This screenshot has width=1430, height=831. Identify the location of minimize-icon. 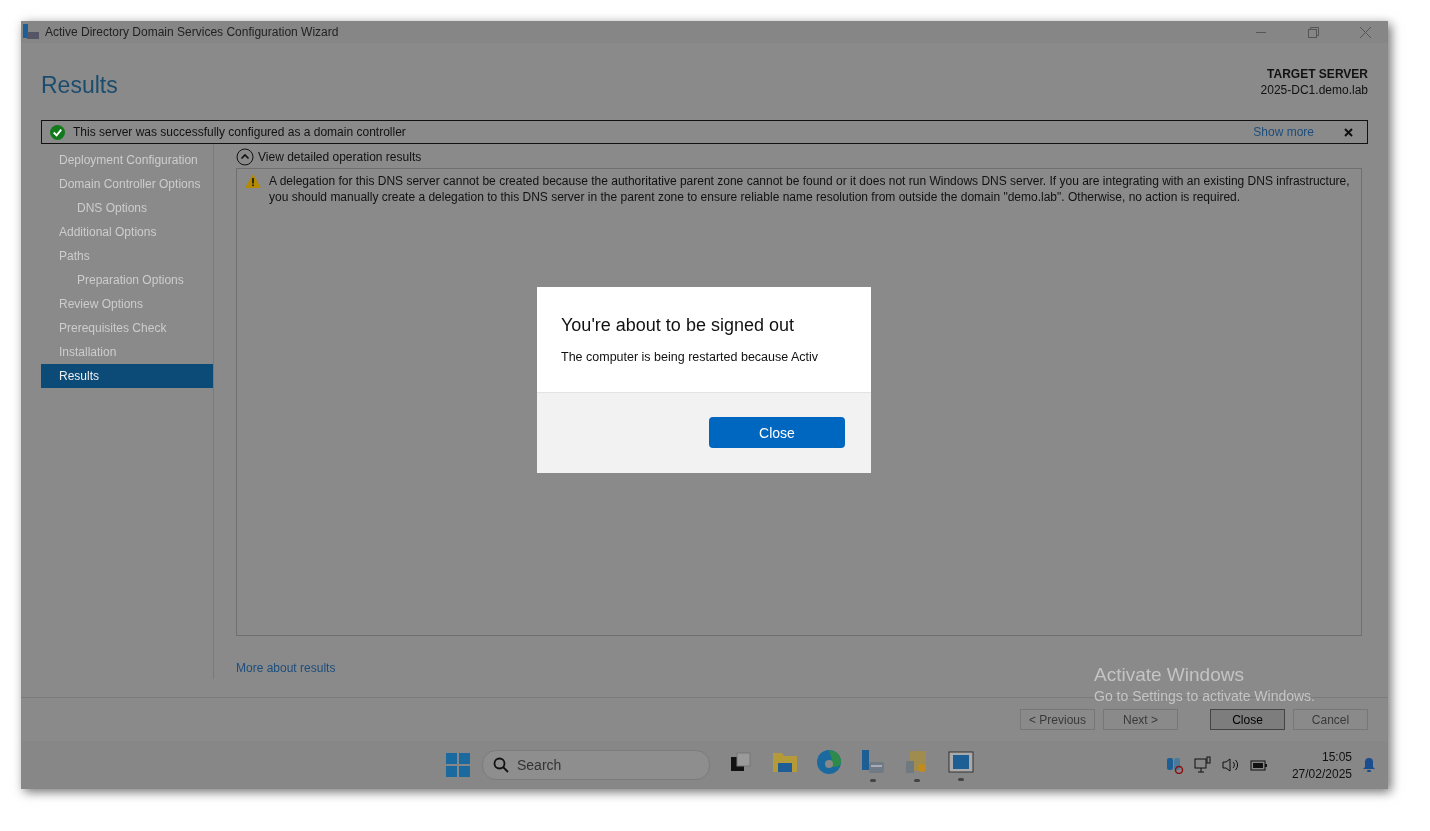
(1261, 32).